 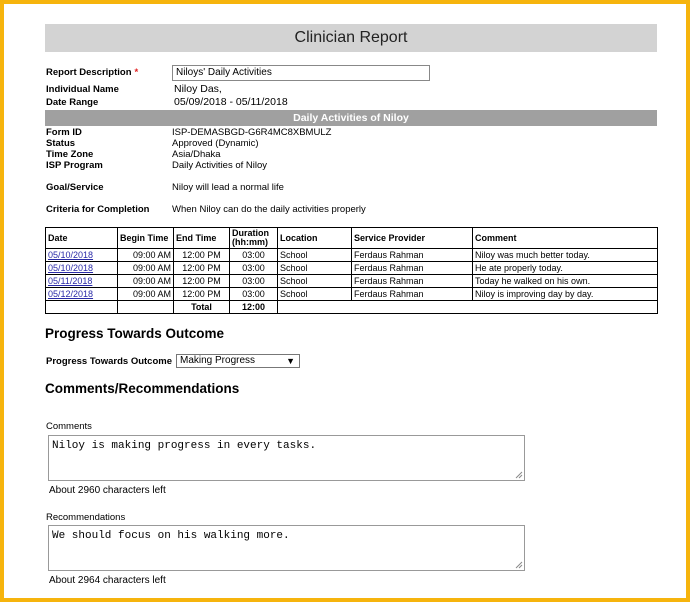 I want to click on header-location: Location, so click(x=314, y=238).